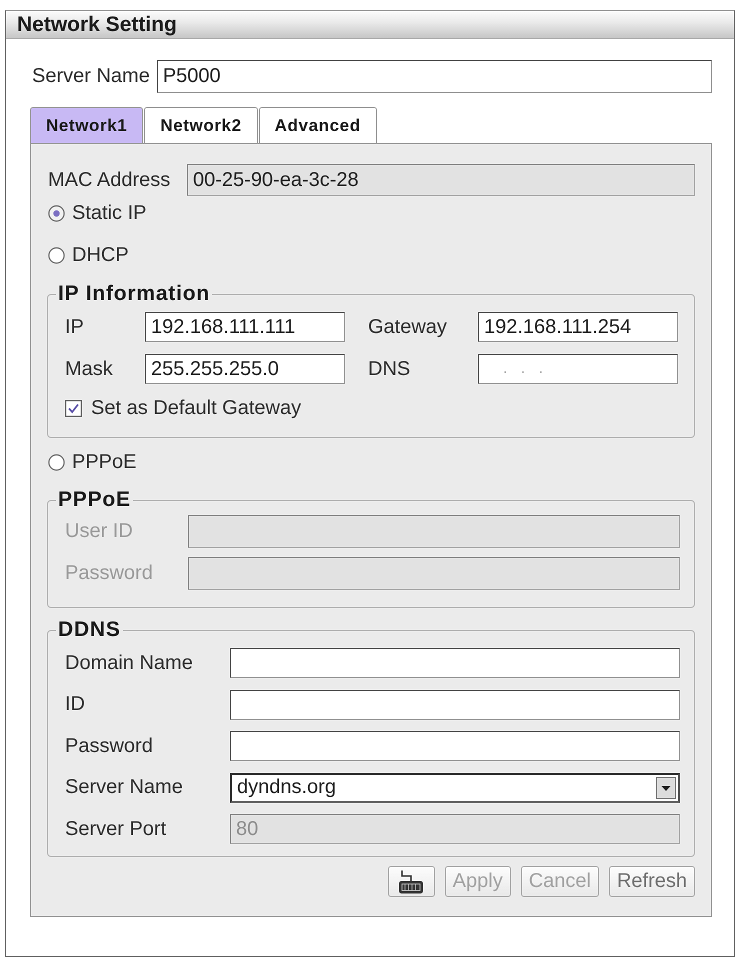 This screenshot has height=962, width=740. What do you see at coordinates (99, 531) in the screenshot?
I see `field-label: User ID` at bounding box center [99, 531].